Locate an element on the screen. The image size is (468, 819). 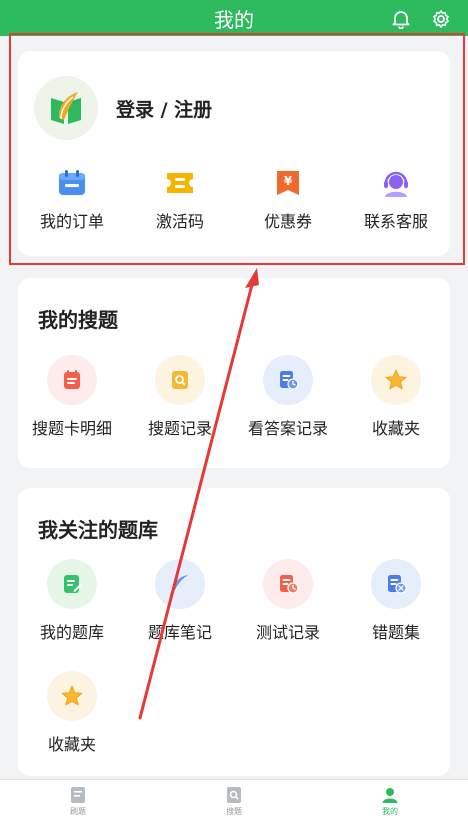
annotation-arrow is located at coordinates (198, 494).